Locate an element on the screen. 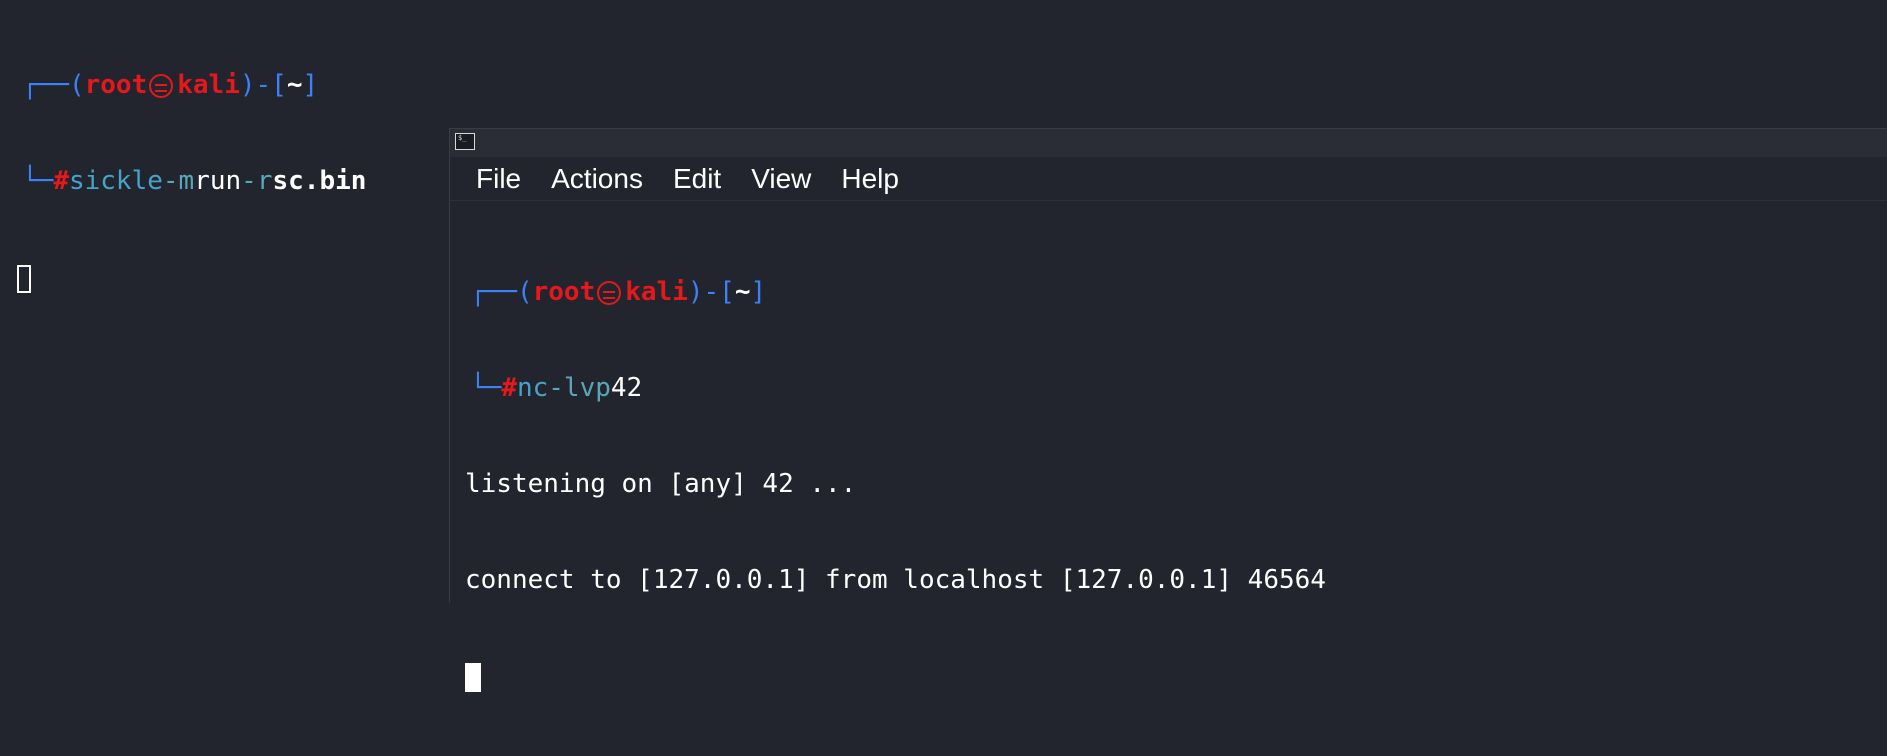 The height and width of the screenshot is (756, 1887). command-line: └─ # sickle -m run -r sc.bin is located at coordinates (194, 181).